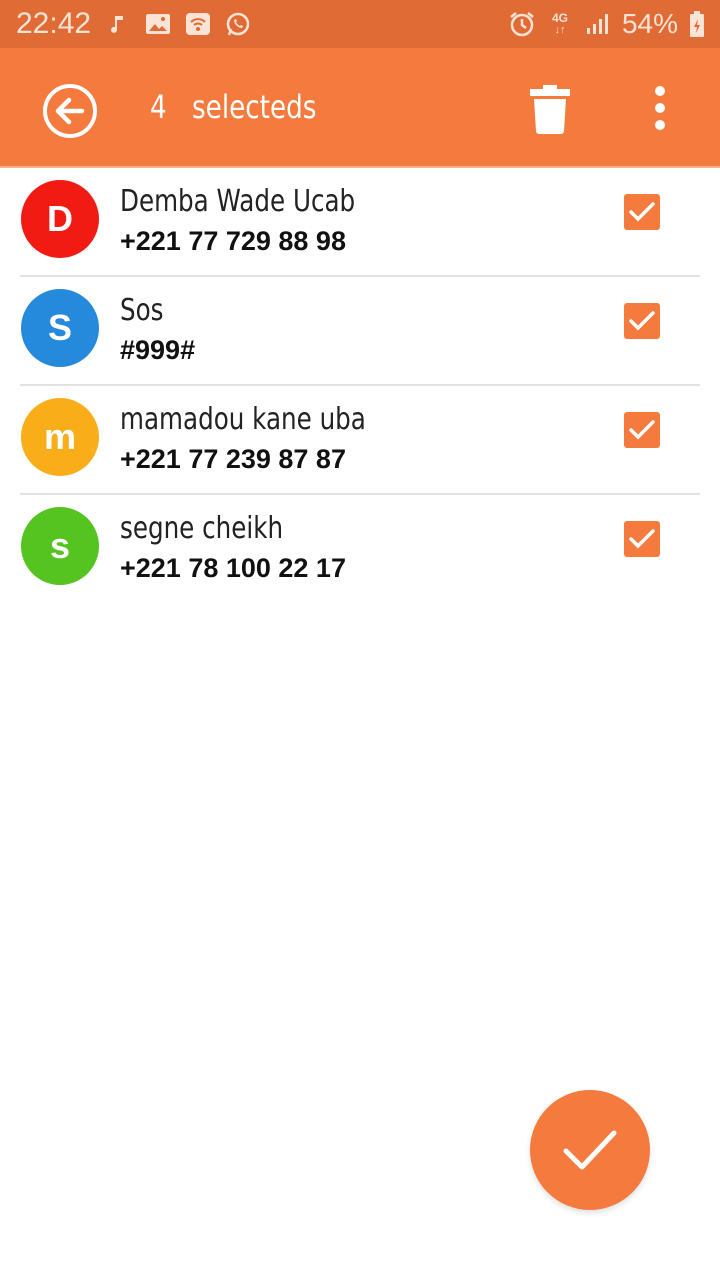 Image resolution: width=720 pixels, height=1280 pixels. Describe the element at coordinates (243, 419) in the screenshot. I see `contact-name: mamadou kane uba` at that location.